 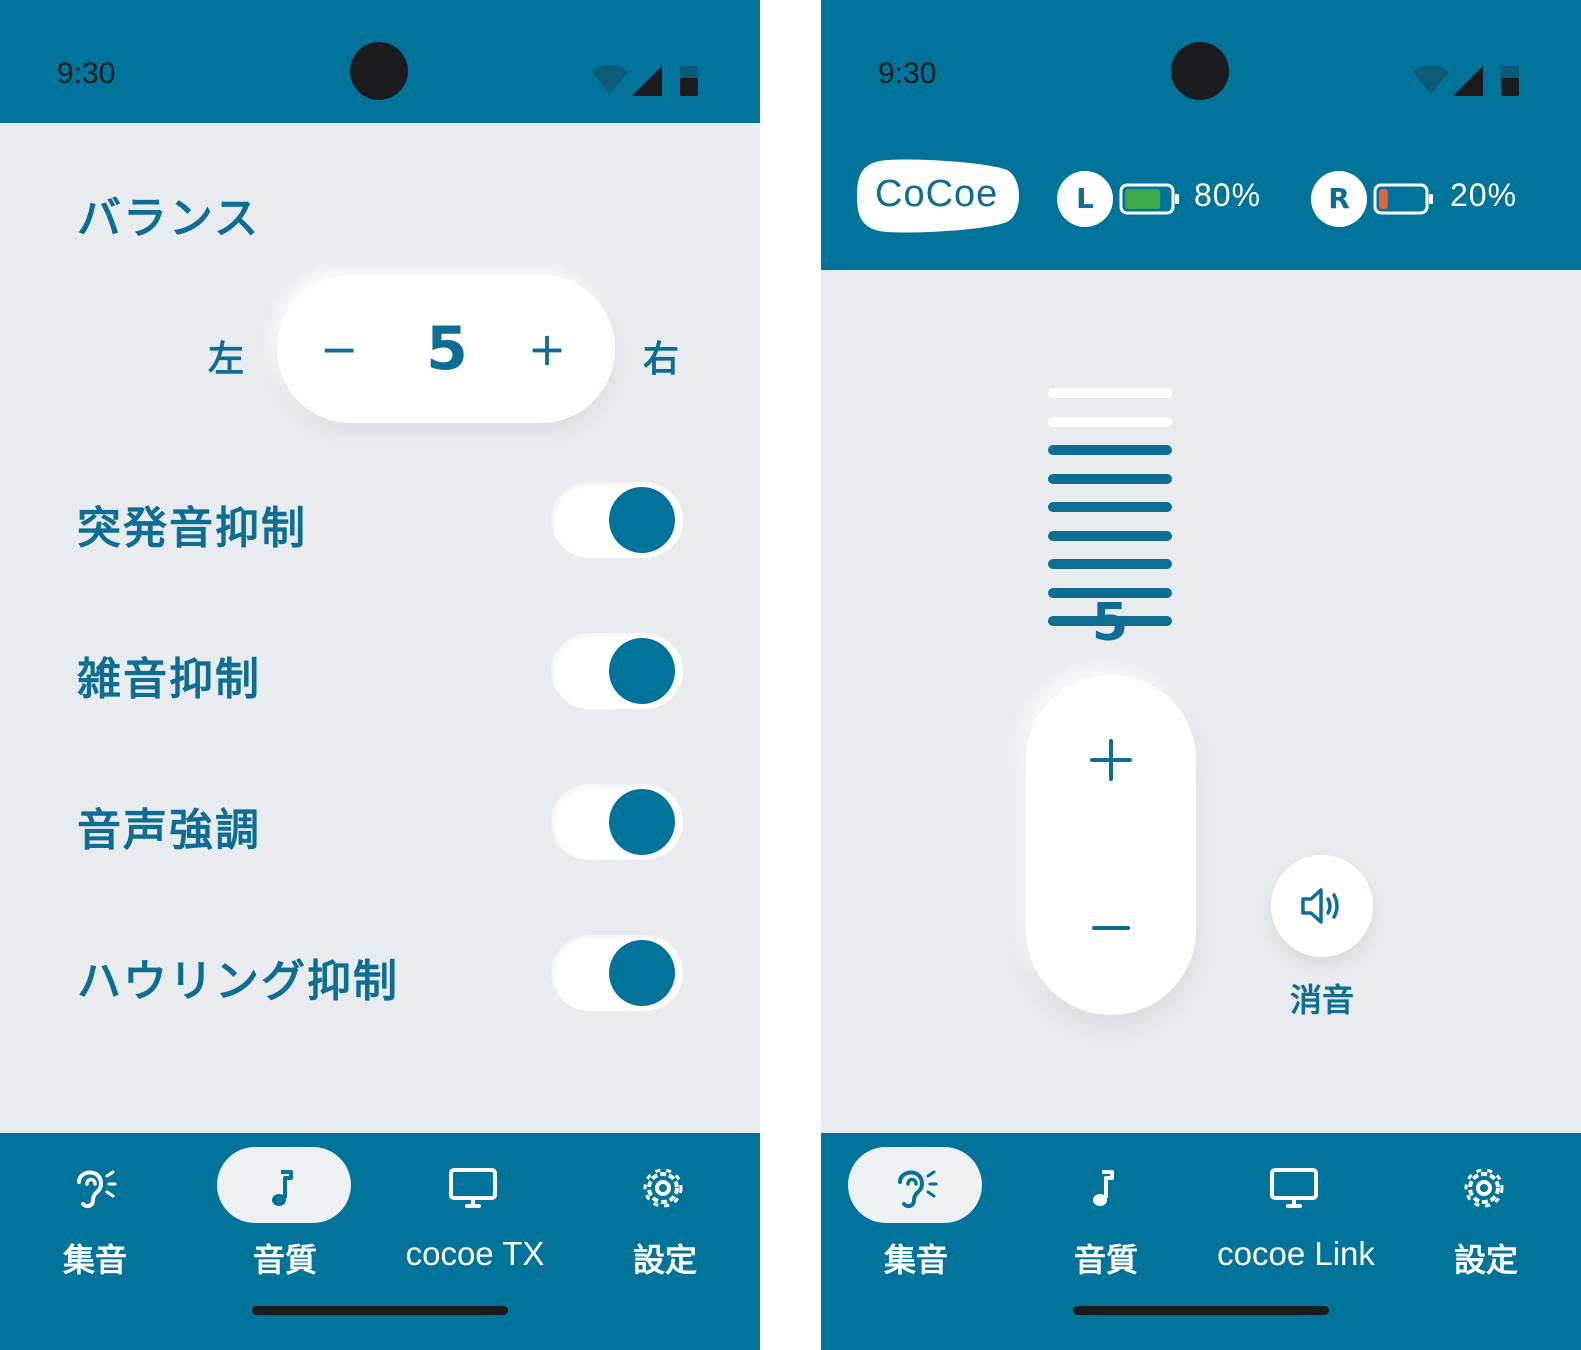 What do you see at coordinates (169, 679) in the screenshot?
I see `toggle-label: 雑音抑制` at bounding box center [169, 679].